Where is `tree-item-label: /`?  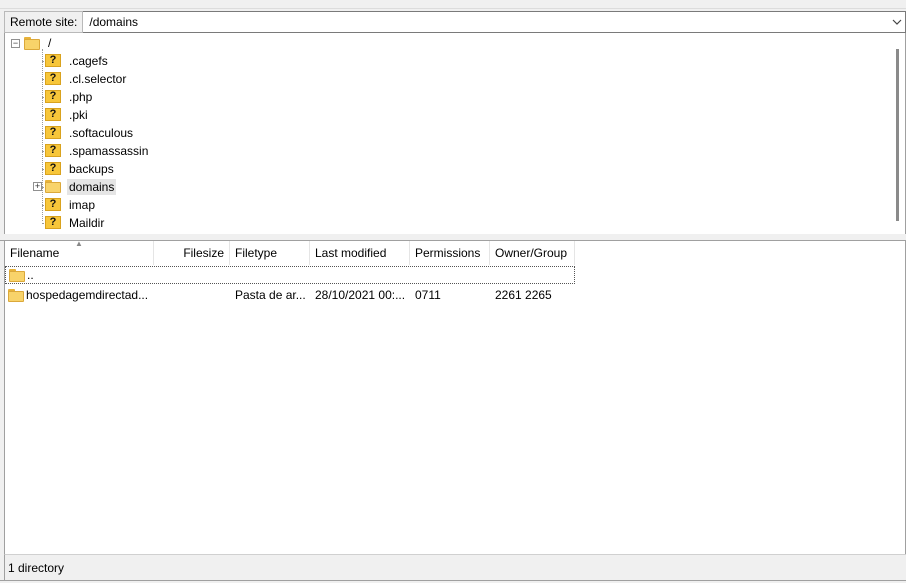 tree-item-label: / is located at coordinates (50, 43).